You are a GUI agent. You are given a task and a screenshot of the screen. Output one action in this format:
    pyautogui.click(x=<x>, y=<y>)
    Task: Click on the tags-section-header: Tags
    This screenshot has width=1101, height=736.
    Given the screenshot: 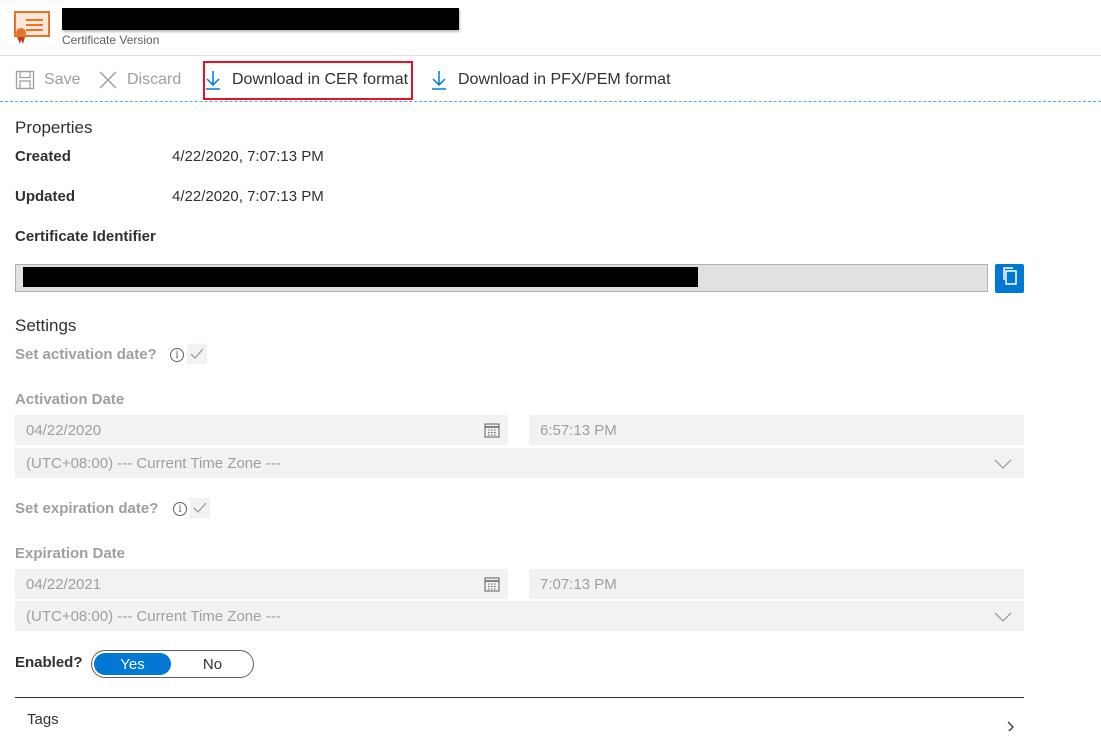 What is the action you would take?
    pyautogui.click(x=43, y=719)
    